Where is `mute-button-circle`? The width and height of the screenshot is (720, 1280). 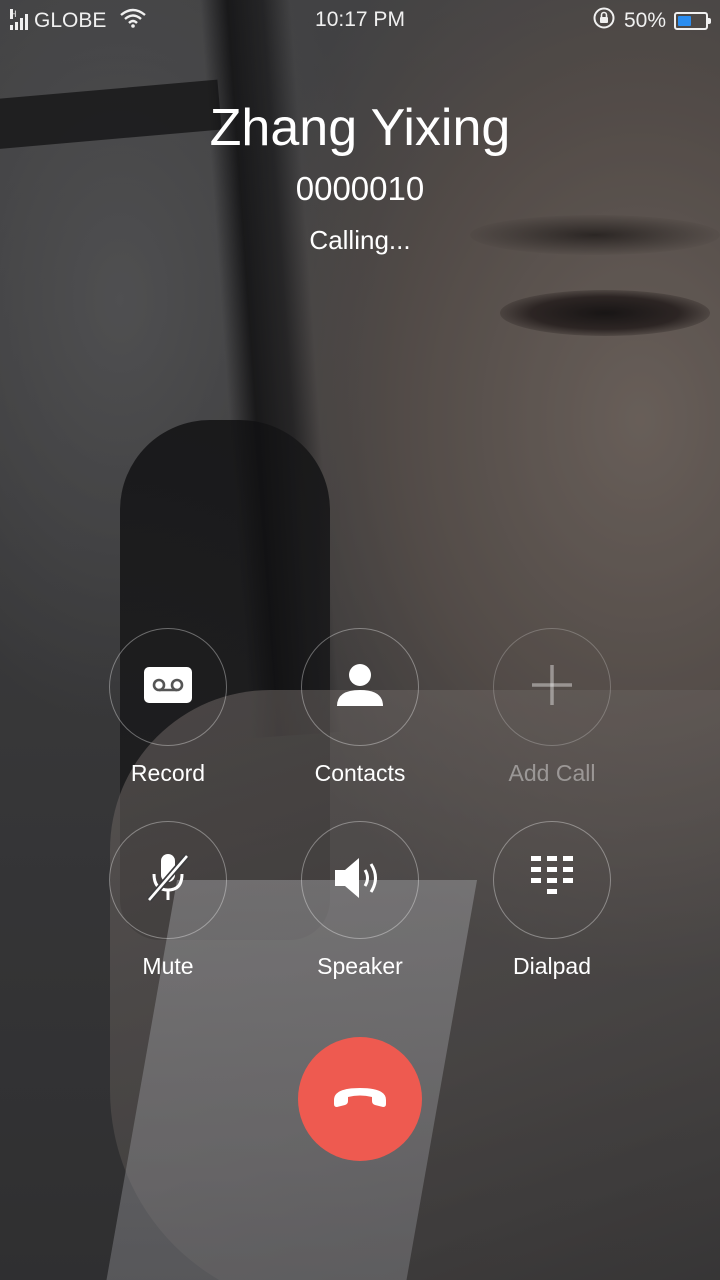 mute-button-circle is located at coordinates (168, 880).